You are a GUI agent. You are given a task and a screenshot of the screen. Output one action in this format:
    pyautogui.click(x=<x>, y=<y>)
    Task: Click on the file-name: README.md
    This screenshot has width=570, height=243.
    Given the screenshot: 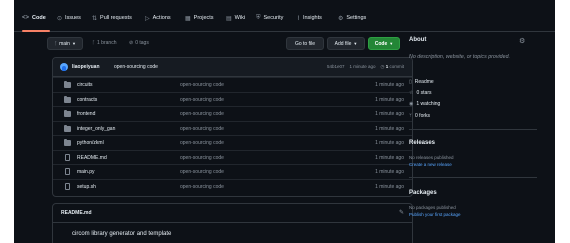 What is the action you would take?
    pyautogui.click(x=92, y=158)
    